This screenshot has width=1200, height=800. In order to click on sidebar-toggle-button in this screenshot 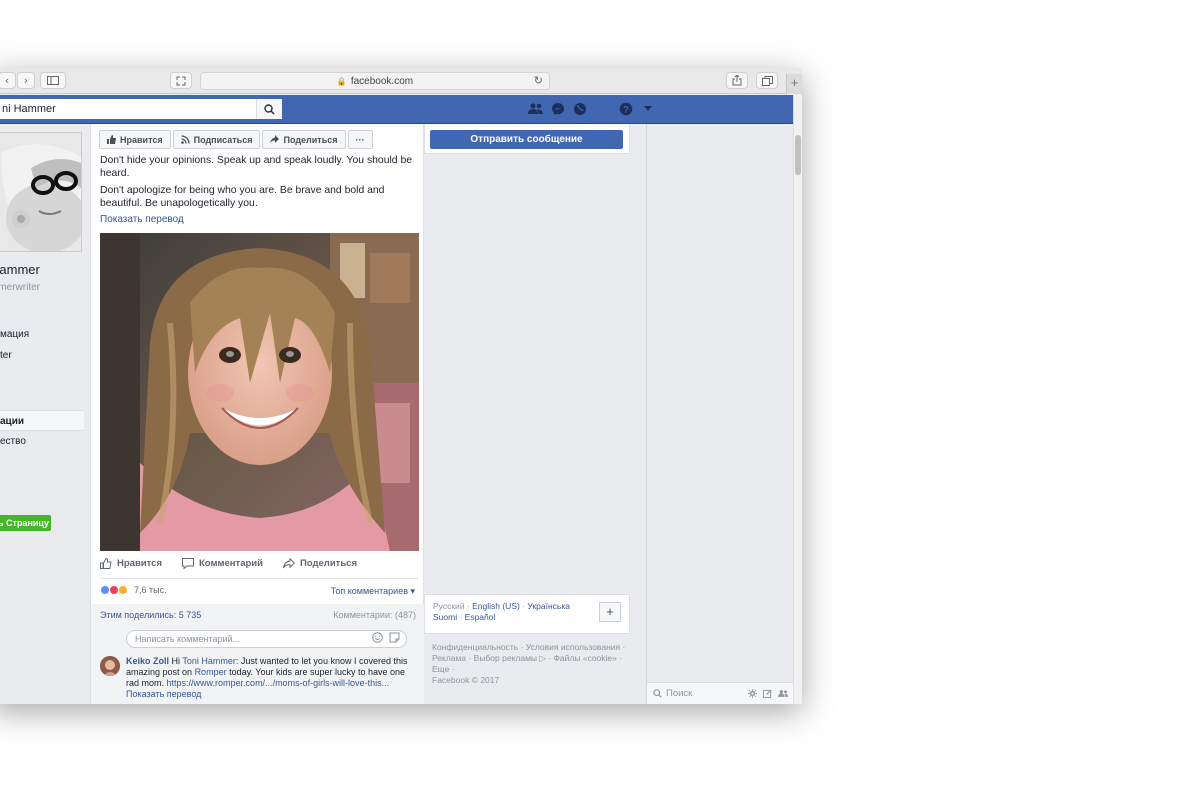, I will do `click(53, 80)`.